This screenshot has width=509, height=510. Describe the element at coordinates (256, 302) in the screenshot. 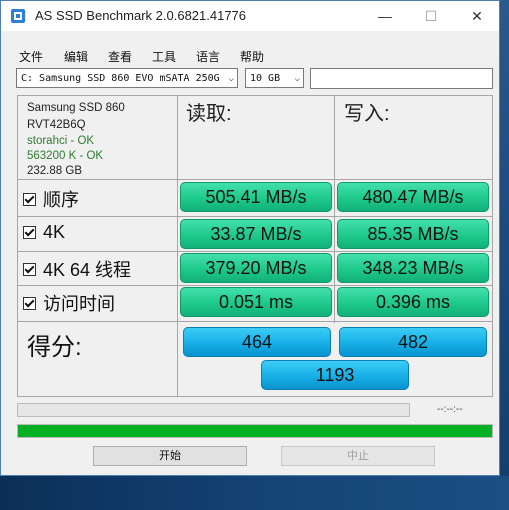

I see `access-read-result: 0.051 ms` at that location.